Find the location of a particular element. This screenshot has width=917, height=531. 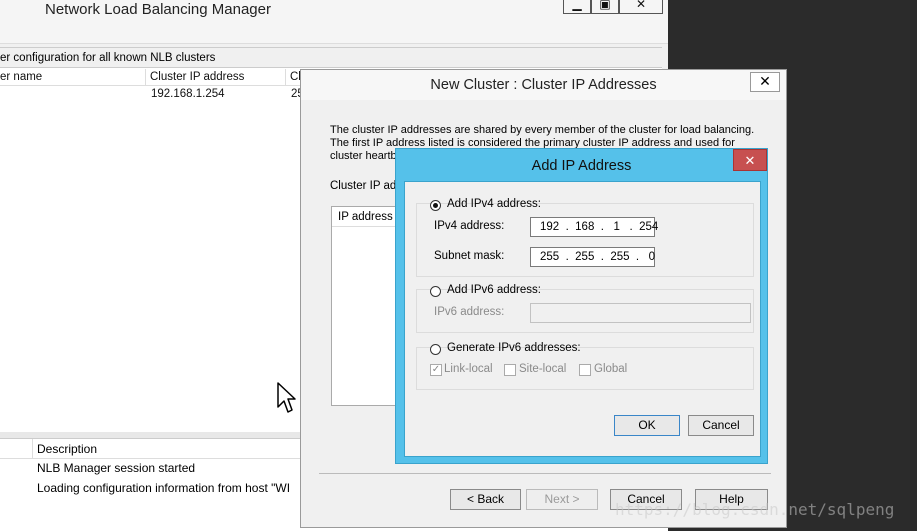

minimize-button: ▁ is located at coordinates (577, 7).